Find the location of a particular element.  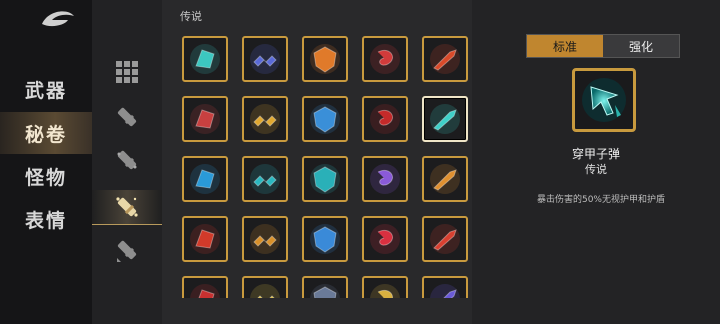

red-claw-icon is located at coordinates (445, 239).